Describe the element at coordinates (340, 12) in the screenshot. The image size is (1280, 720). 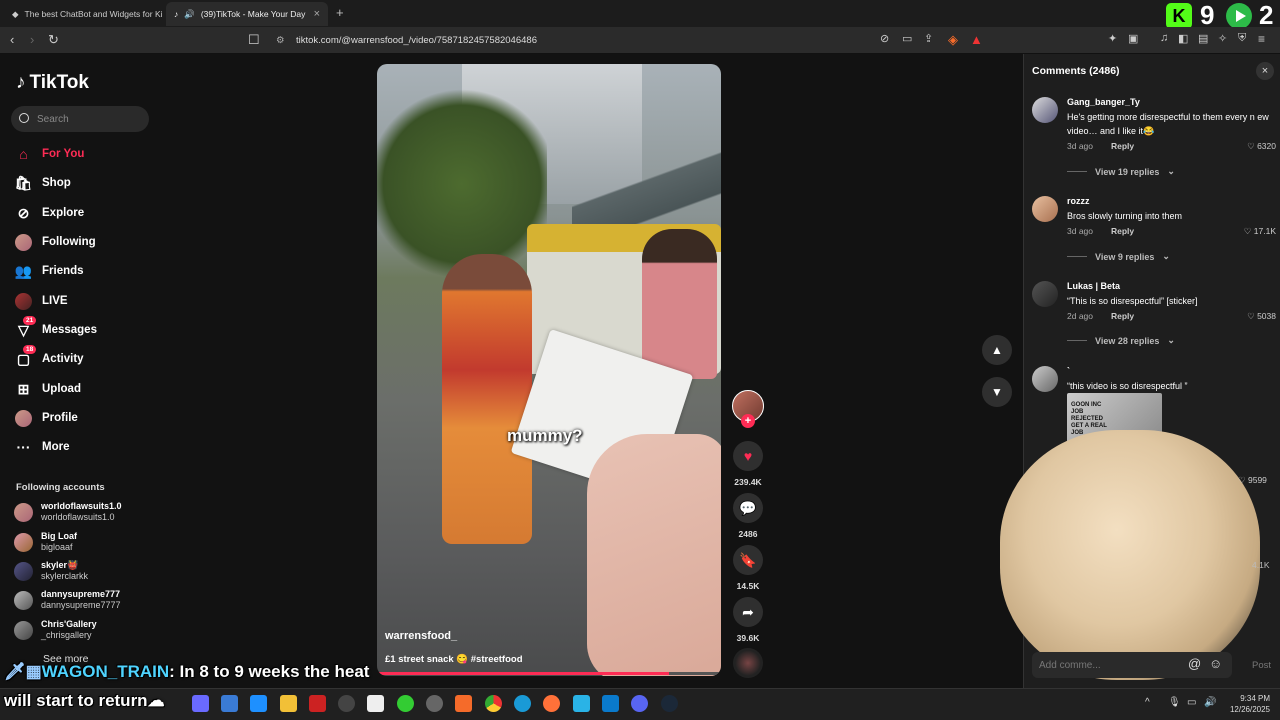
I see `new-tab-button: +` at that location.